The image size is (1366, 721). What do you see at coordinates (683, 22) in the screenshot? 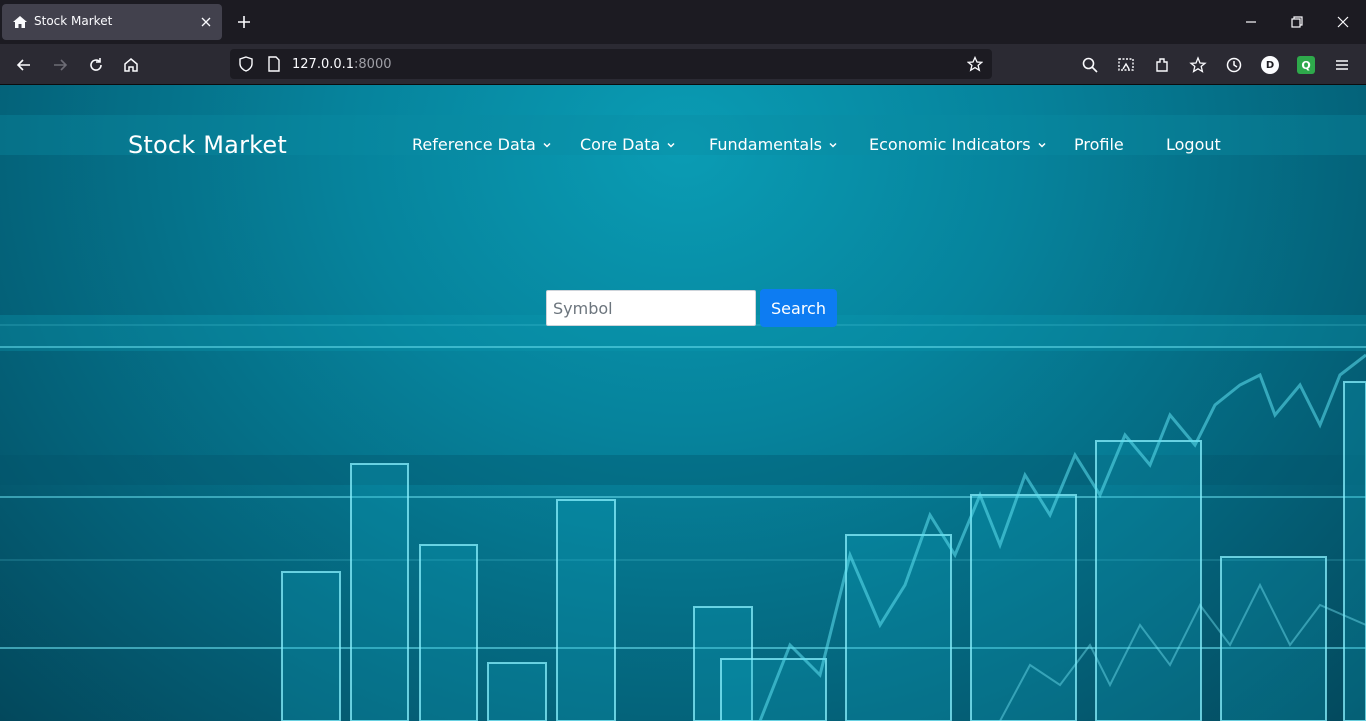
I see `browser-tab-bar: Stock Market` at bounding box center [683, 22].